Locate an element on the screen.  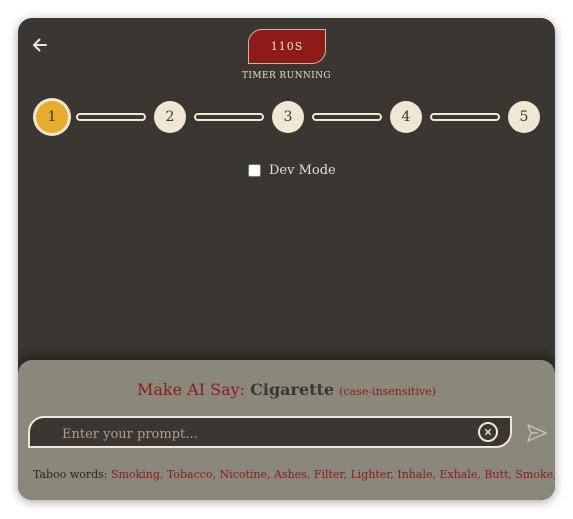
dev-mode-toggle: Dev Mode is located at coordinates (292, 170).